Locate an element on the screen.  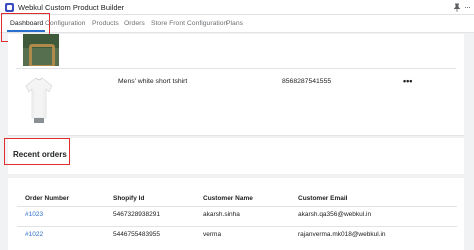
column-header-shopify-id: Shopify Id is located at coordinates (129, 198).